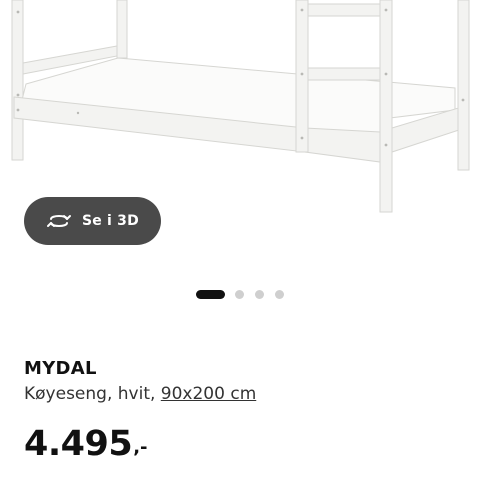 The width and height of the screenshot is (480, 480). I want to click on ladder-left-rail, so click(302, 76).